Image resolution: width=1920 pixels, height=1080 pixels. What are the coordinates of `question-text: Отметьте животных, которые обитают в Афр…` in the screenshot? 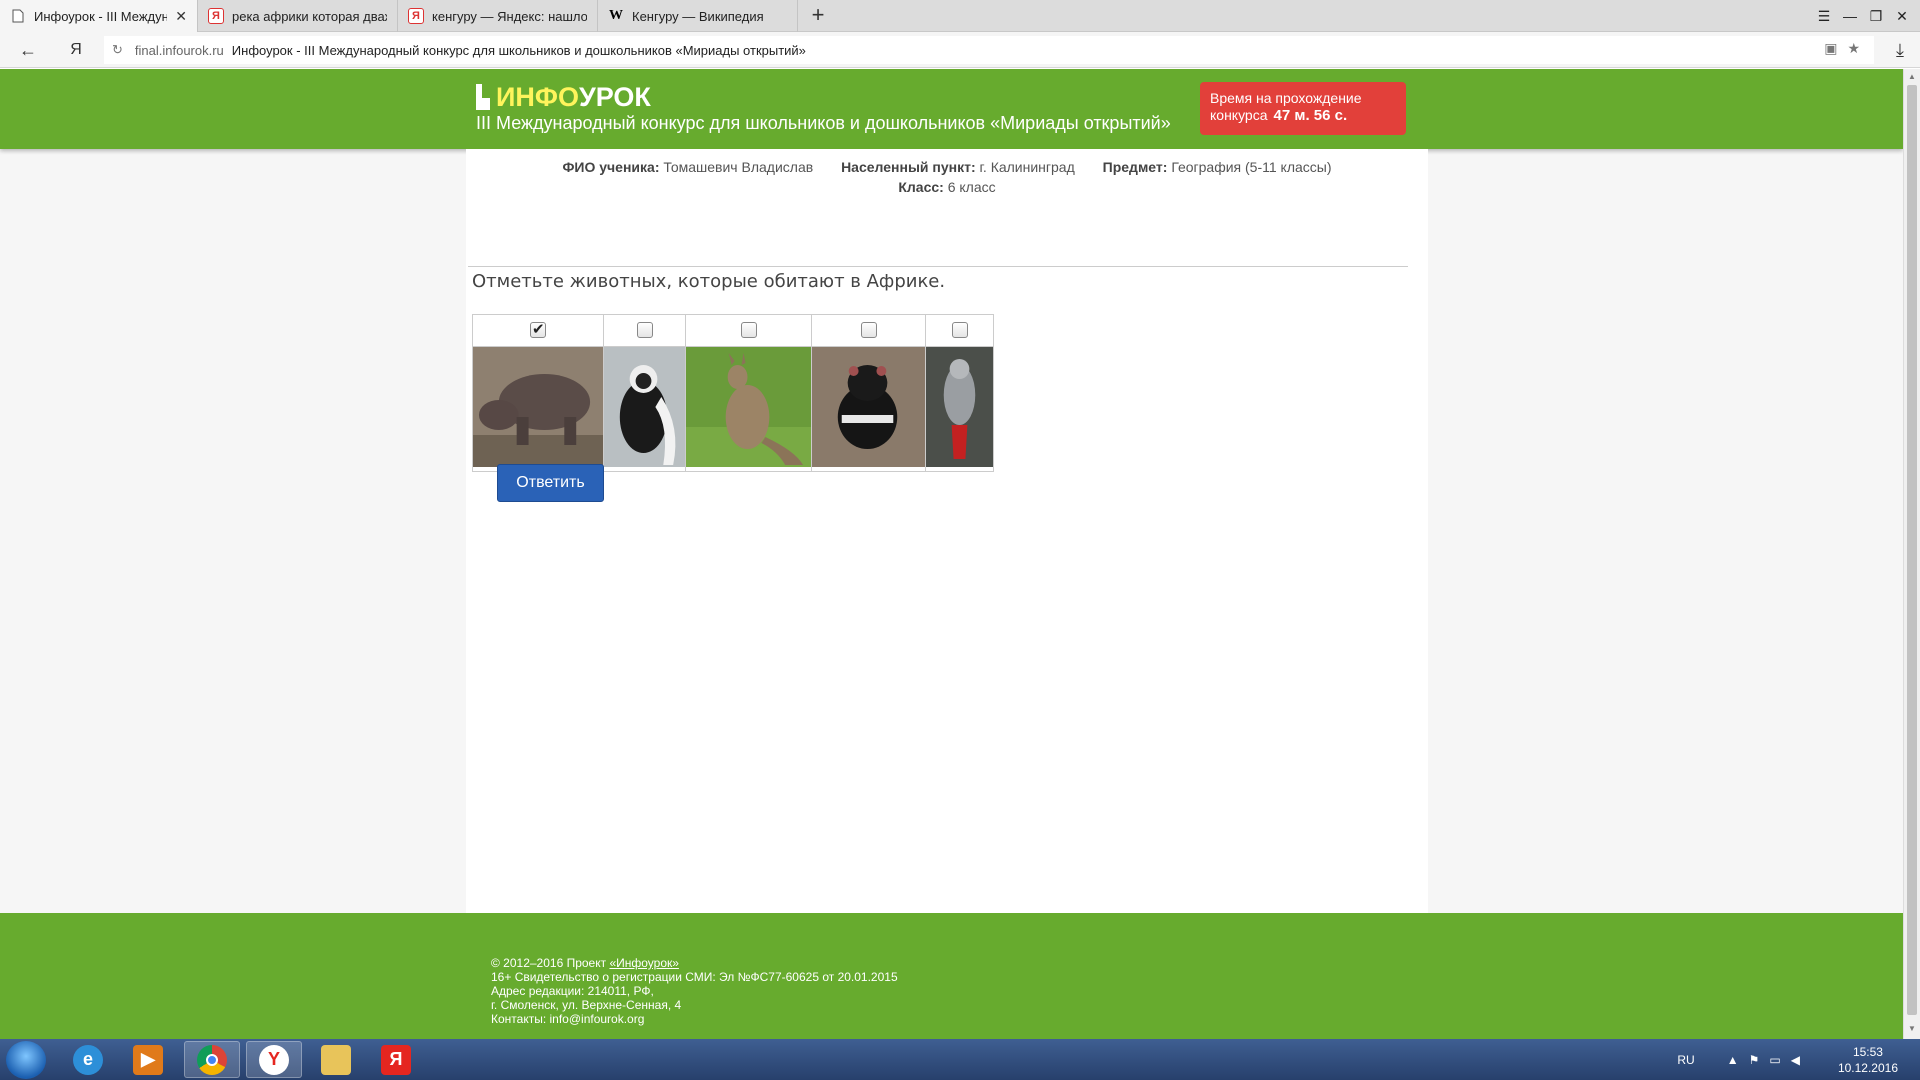 It's located at (709, 281).